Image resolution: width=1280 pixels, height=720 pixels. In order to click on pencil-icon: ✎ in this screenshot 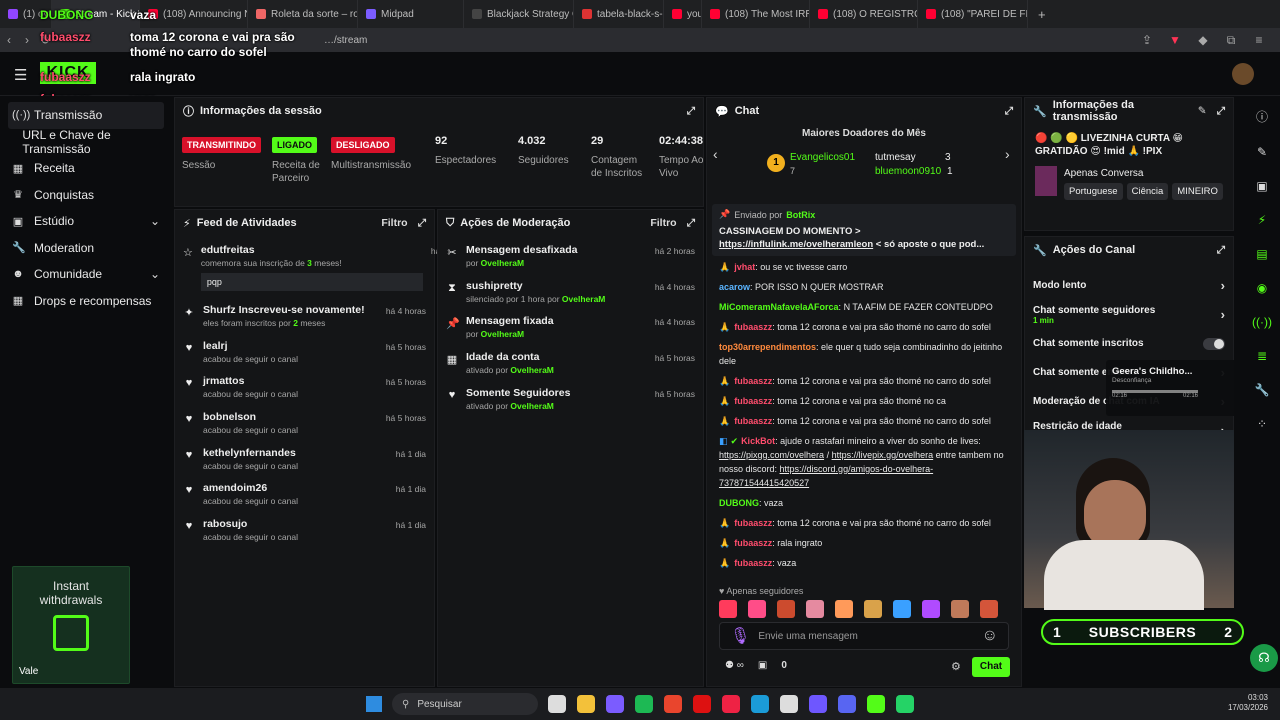, I will do `click(1262, 152)`.